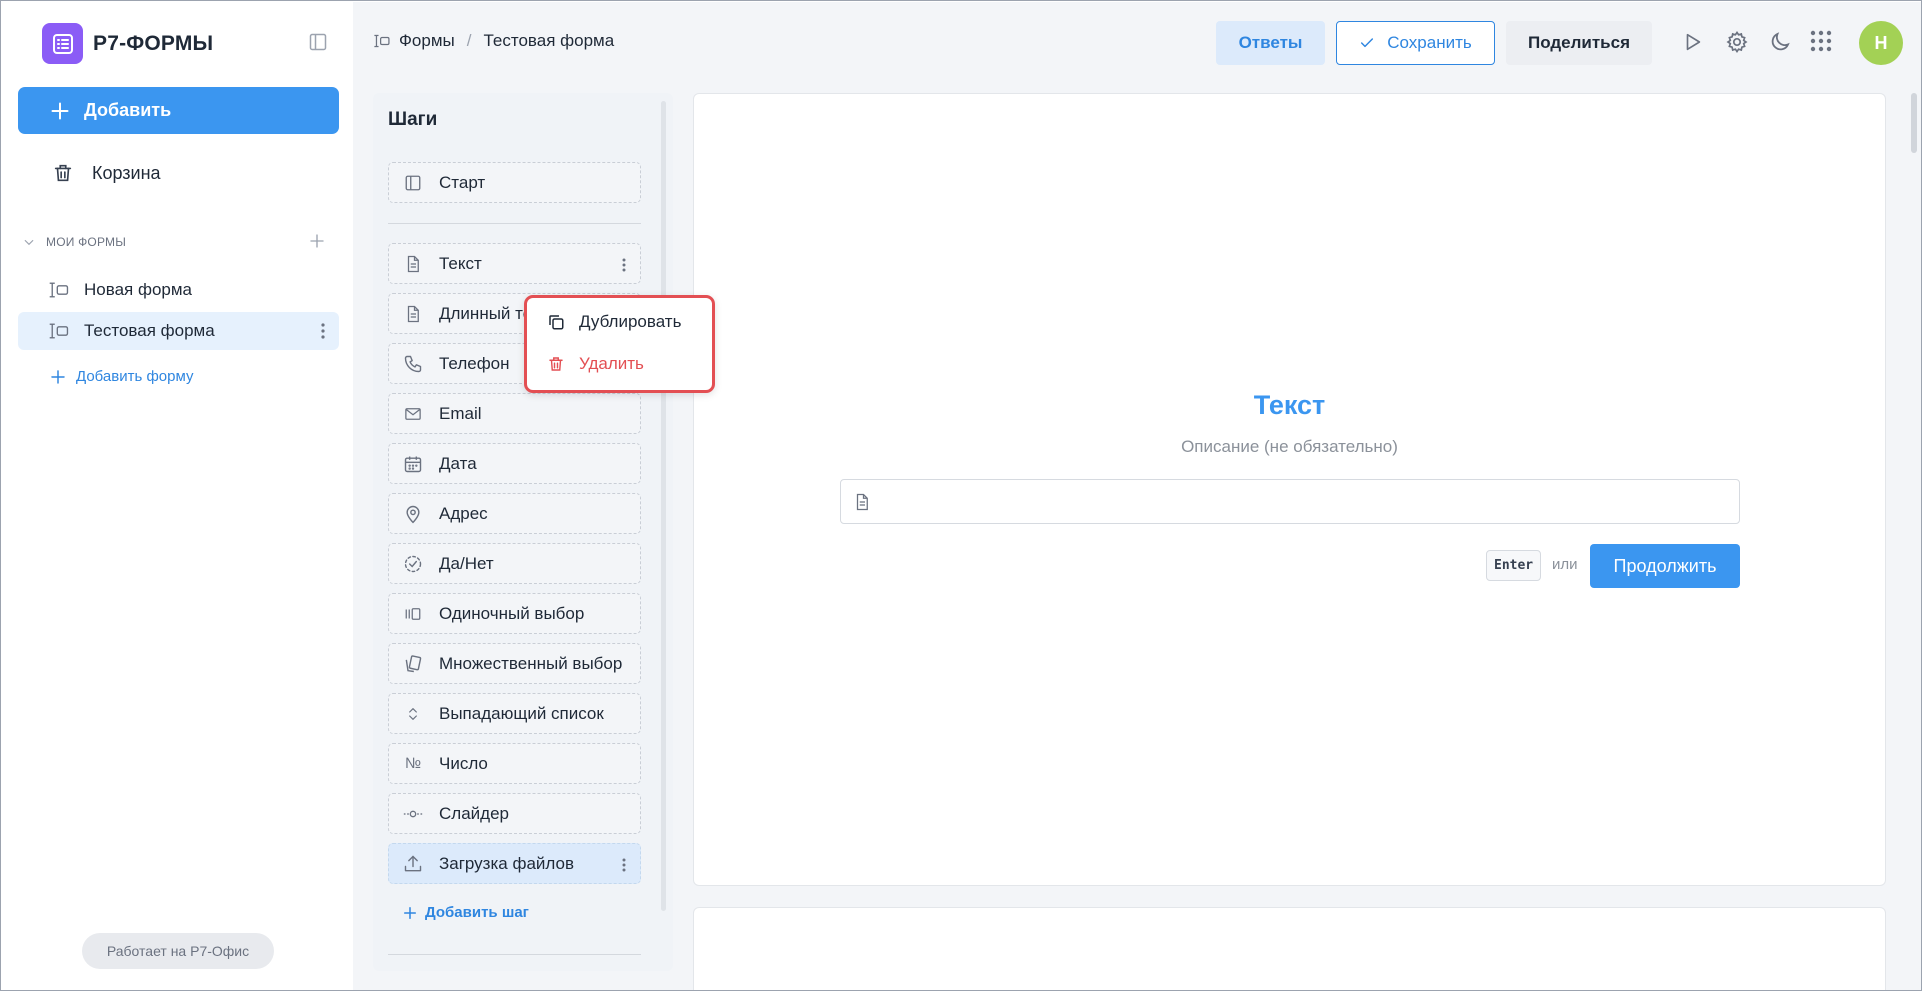 This screenshot has height=991, width=1922. What do you see at coordinates (413, 364) in the screenshot?
I see `phone-icon` at bounding box center [413, 364].